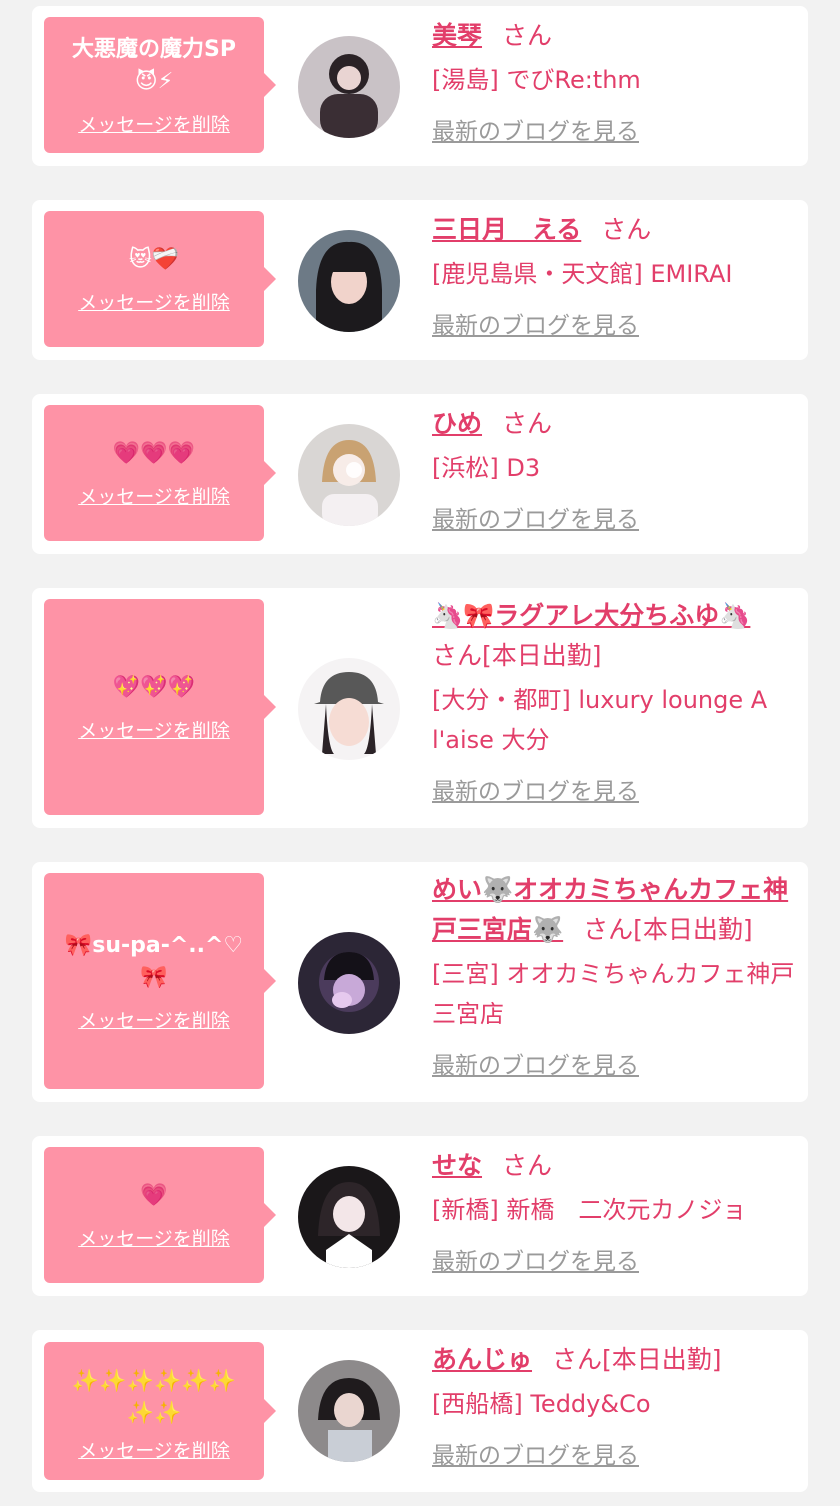  Describe the element at coordinates (154, 453) in the screenshot. I see `message-text: 💗💗💗` at that location.